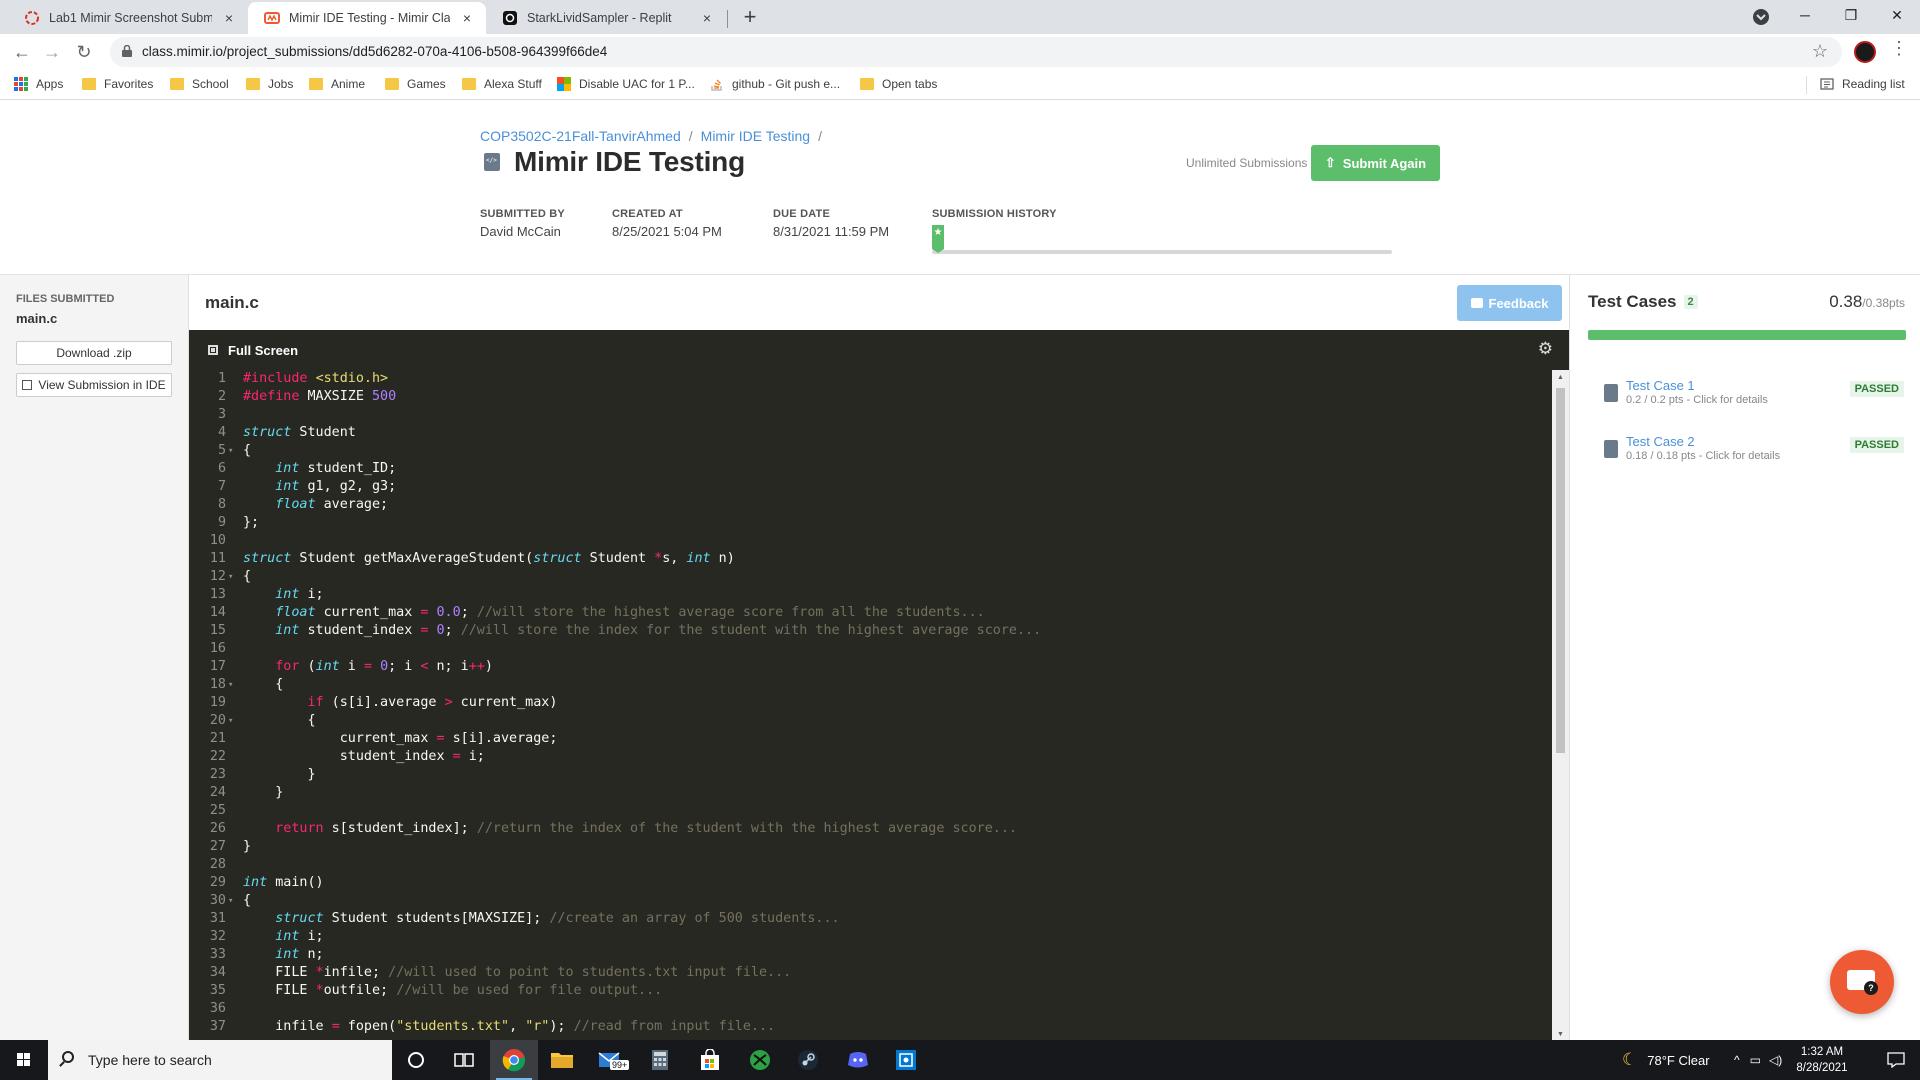 The height and width of the screenshot is (1080, 1920). What do you see at coordinates (750, 18) in the screenshot?
I see `new-tab-button: +` at bounding box center [750, 18].